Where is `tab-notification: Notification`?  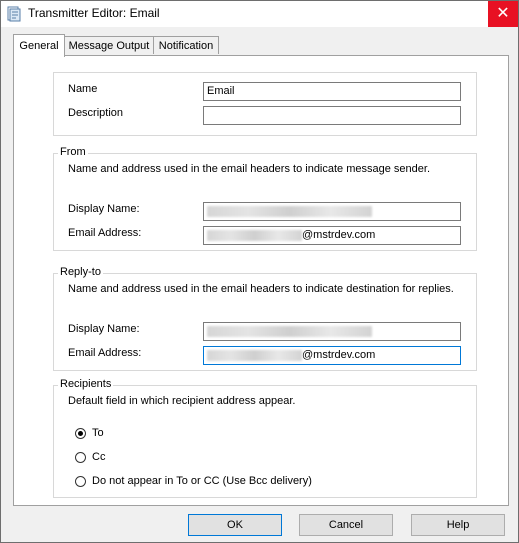
tab-notification: Notification is located at coordinates (186, 45).